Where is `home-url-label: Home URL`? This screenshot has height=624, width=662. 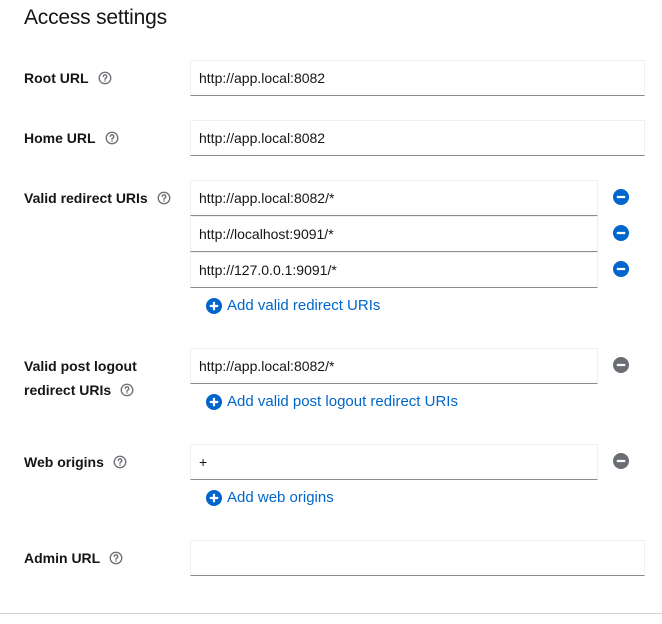 home-url-label: Home URL is located at coordinates (71, 138).